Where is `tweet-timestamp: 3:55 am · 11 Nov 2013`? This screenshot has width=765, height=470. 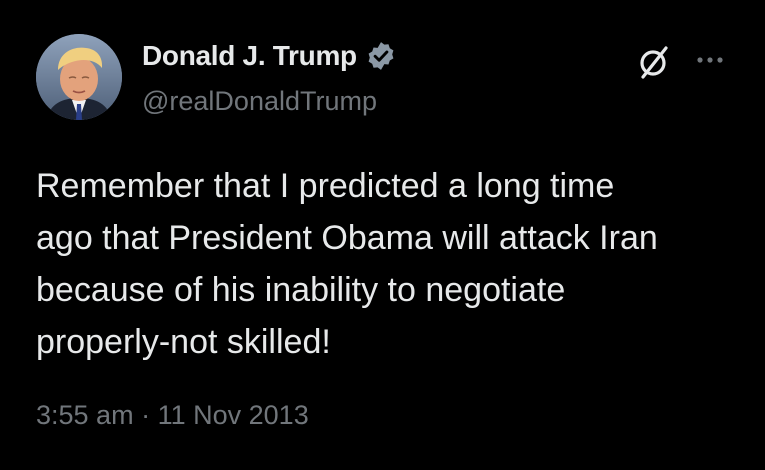 tweet-timestamp: 3:55 am · 11 Nov 2013 is located at coordinates (172, 415).